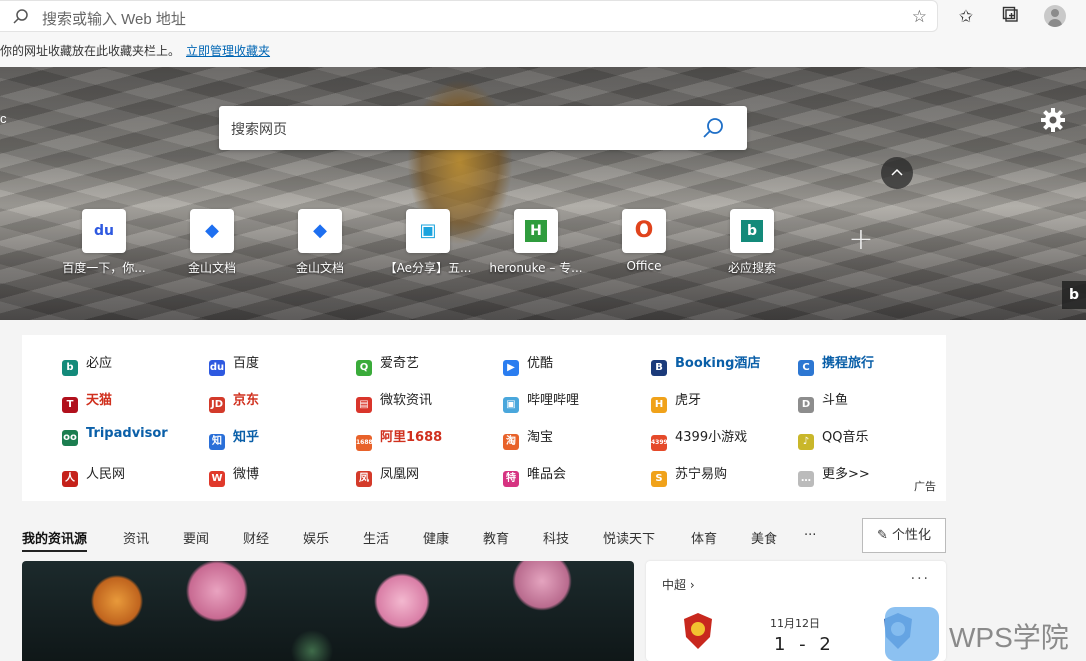  What do you see at coordinates (834, 475) in the screenshot?
I see `site-link: … 更多>>` at bounding box center [834, 475].